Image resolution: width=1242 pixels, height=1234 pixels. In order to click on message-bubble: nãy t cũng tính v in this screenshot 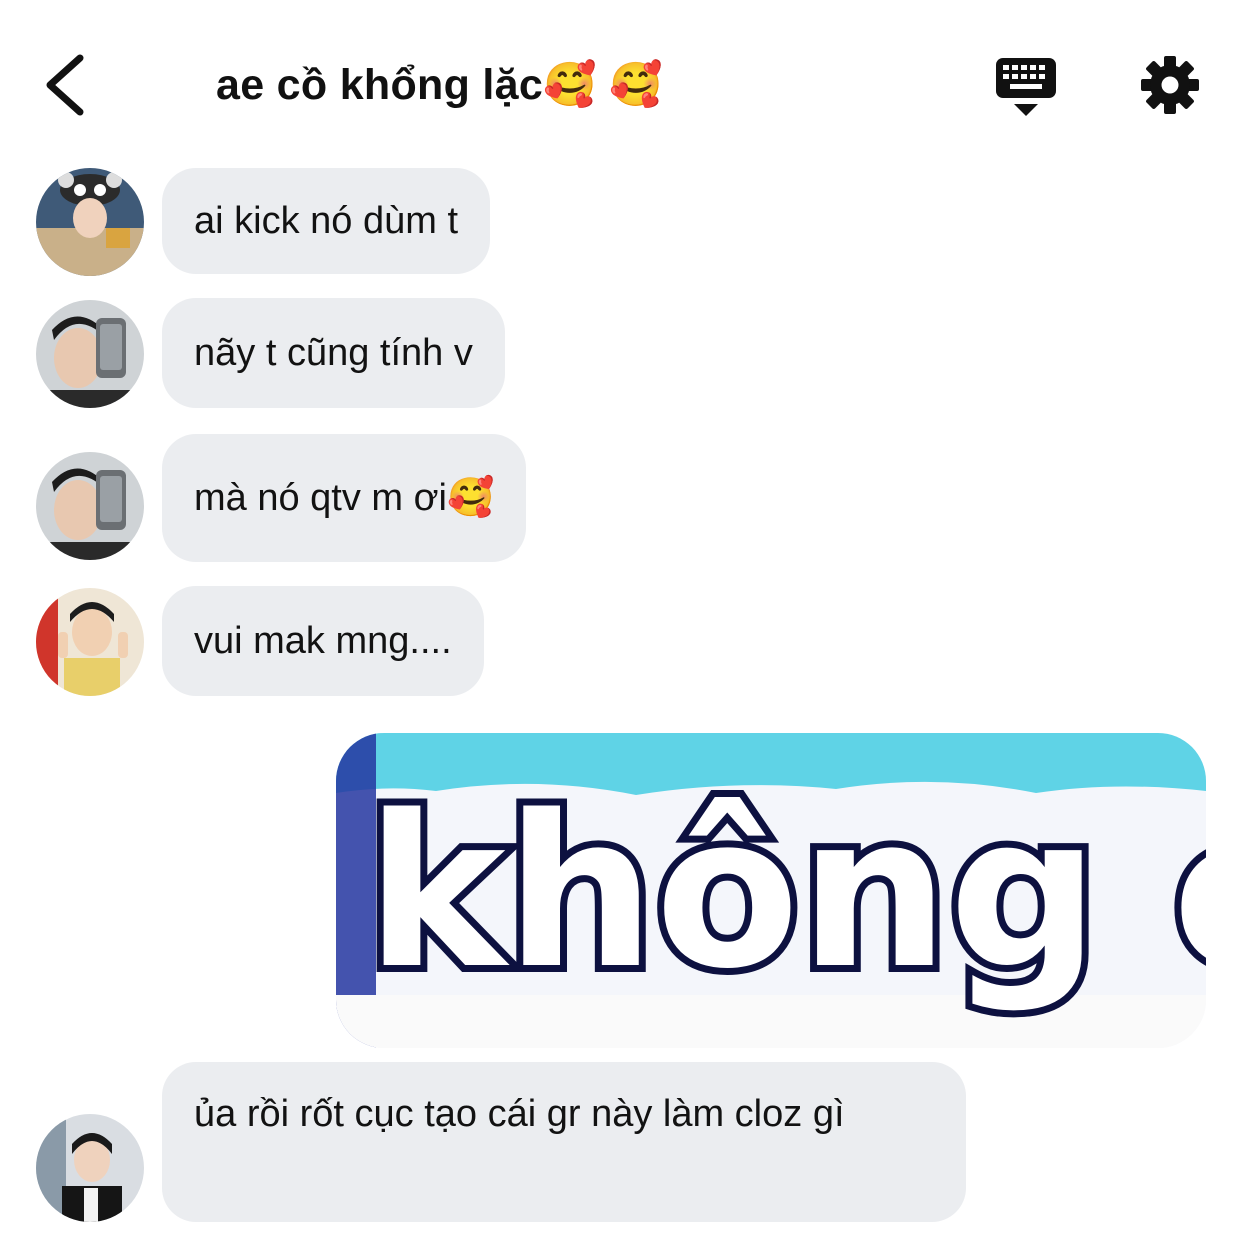, I will do `click(333, 353)`.